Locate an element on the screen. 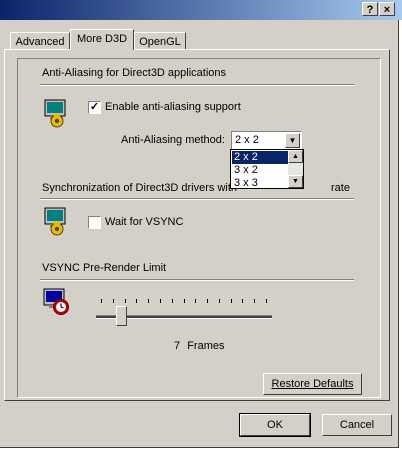  vsync-section-divider is located at coordinates (197, 199).